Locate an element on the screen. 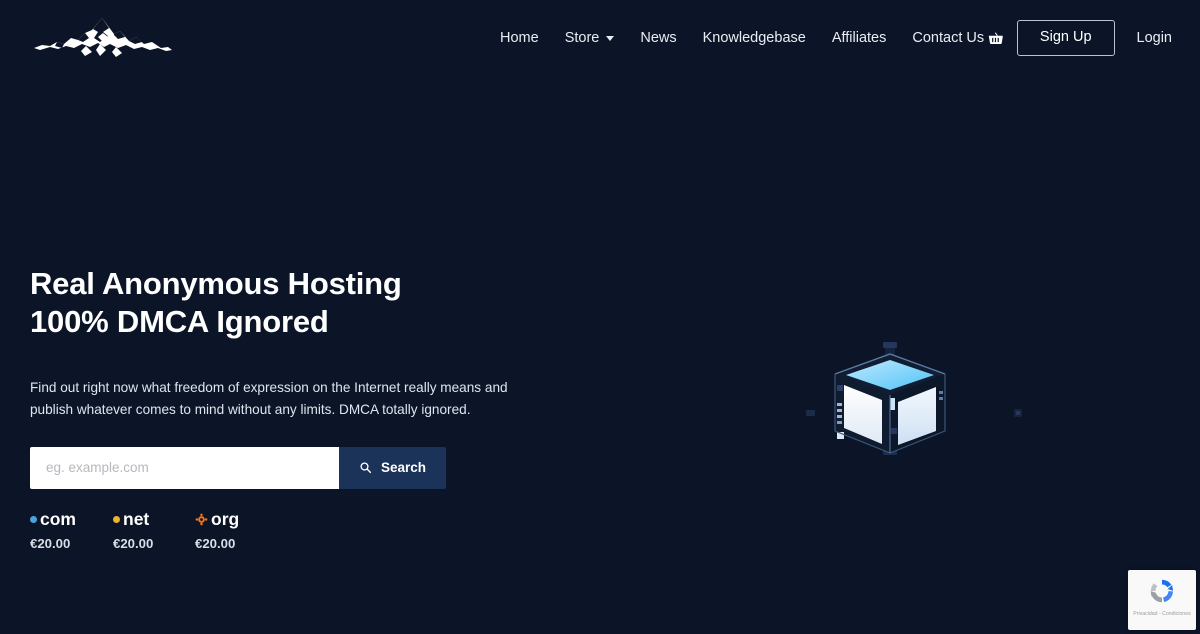 Image resolution: width=1200 pixels, height=634 pixels. nav-item-news: News is located at coordinates (658, 38).